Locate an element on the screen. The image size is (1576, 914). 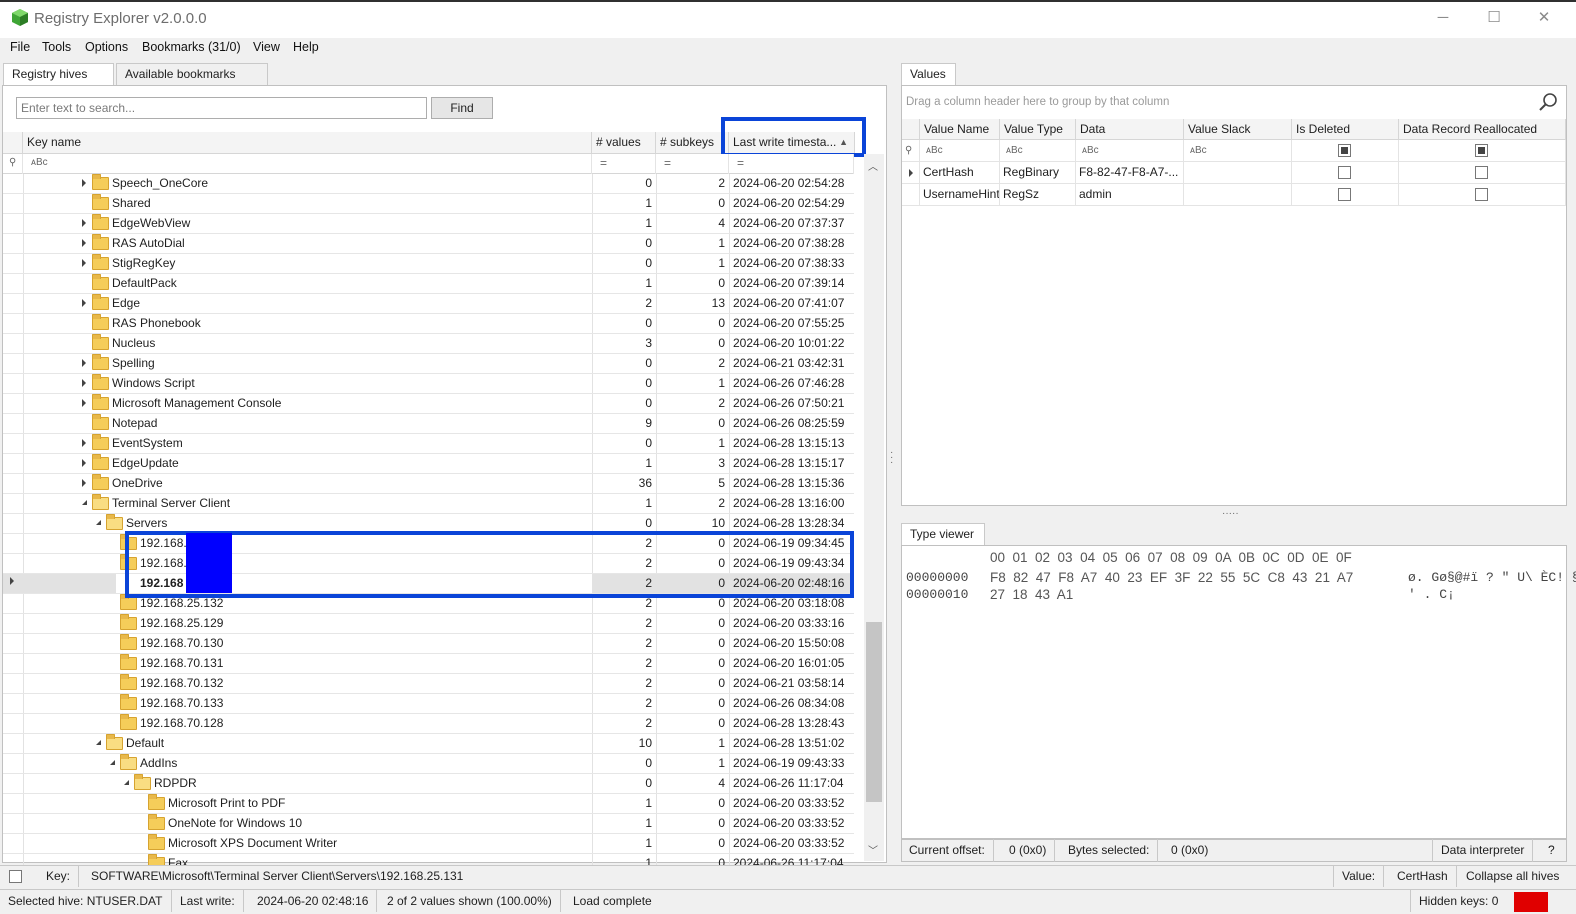
col-values: # values is located at coordinates (624, 143).